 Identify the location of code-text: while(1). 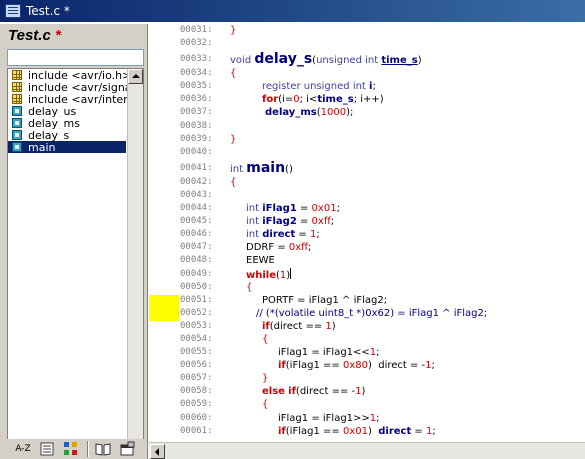
(269, 274).